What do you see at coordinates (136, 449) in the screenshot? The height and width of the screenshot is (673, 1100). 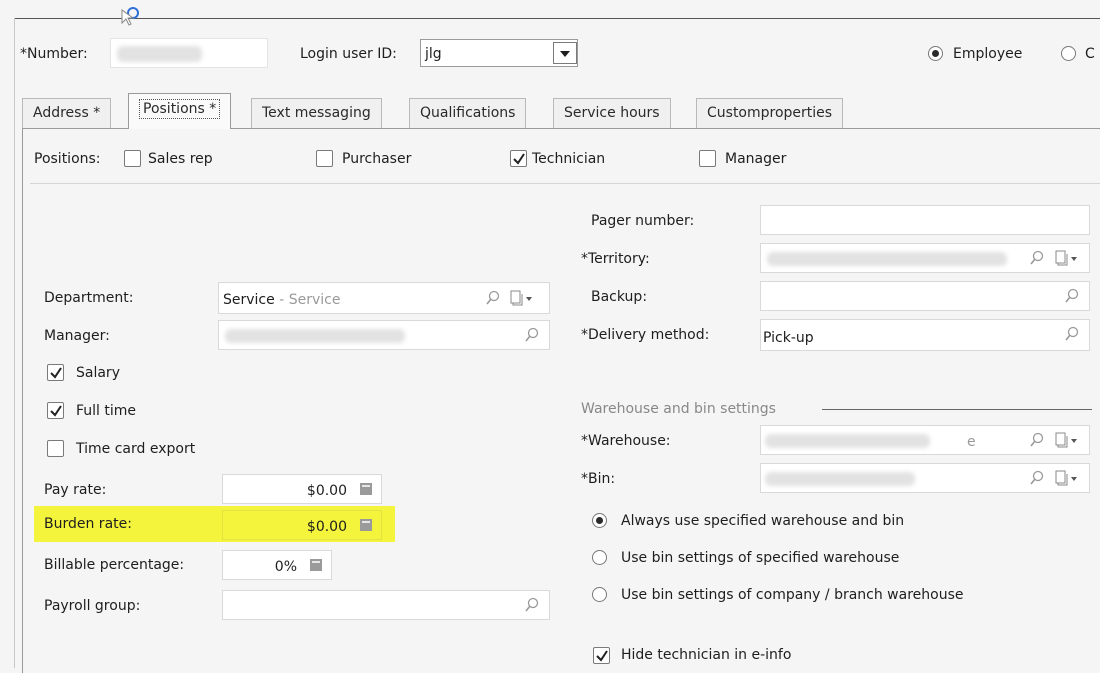 I see `time-card-export-label: Time card export` at bounding box center [136, 449].